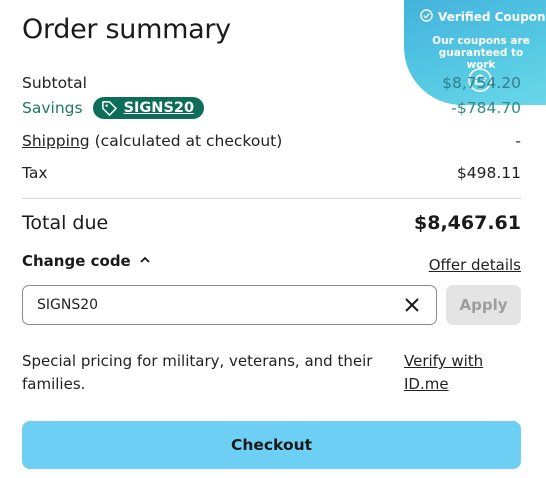  What do you see at coordinates (271, 198) in the screenshot?
I see `divider` at bounding box center [271, 198].